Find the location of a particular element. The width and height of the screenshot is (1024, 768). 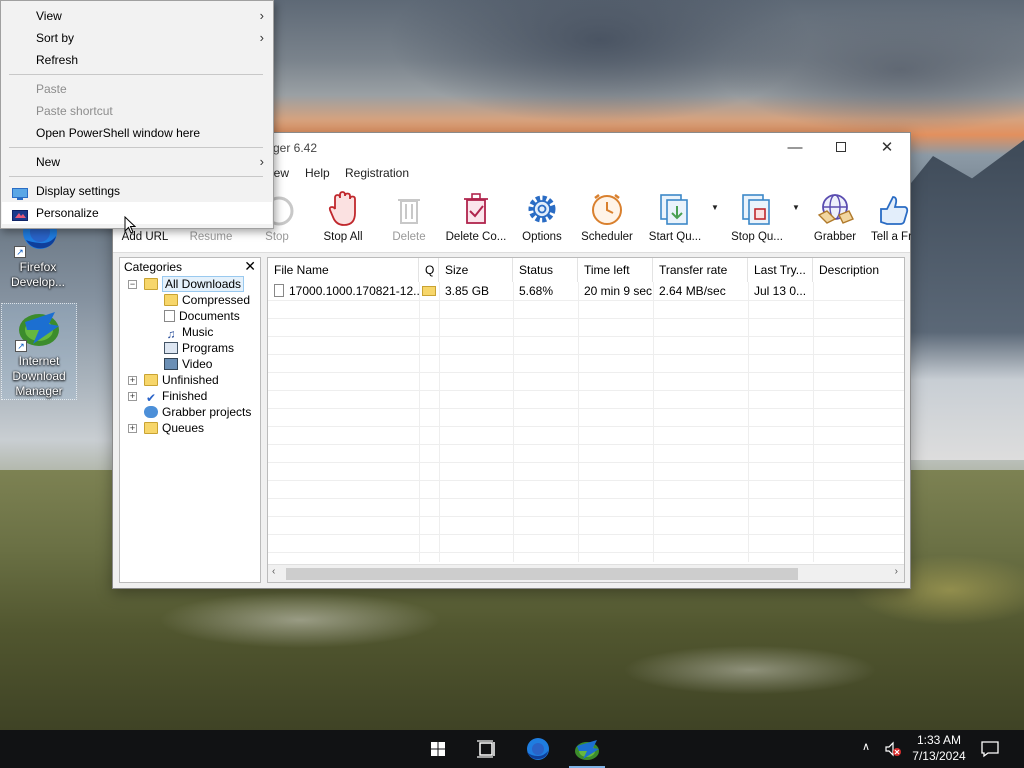

tree-item-finished: ✔ Finished is located at coordinates (175, 396).